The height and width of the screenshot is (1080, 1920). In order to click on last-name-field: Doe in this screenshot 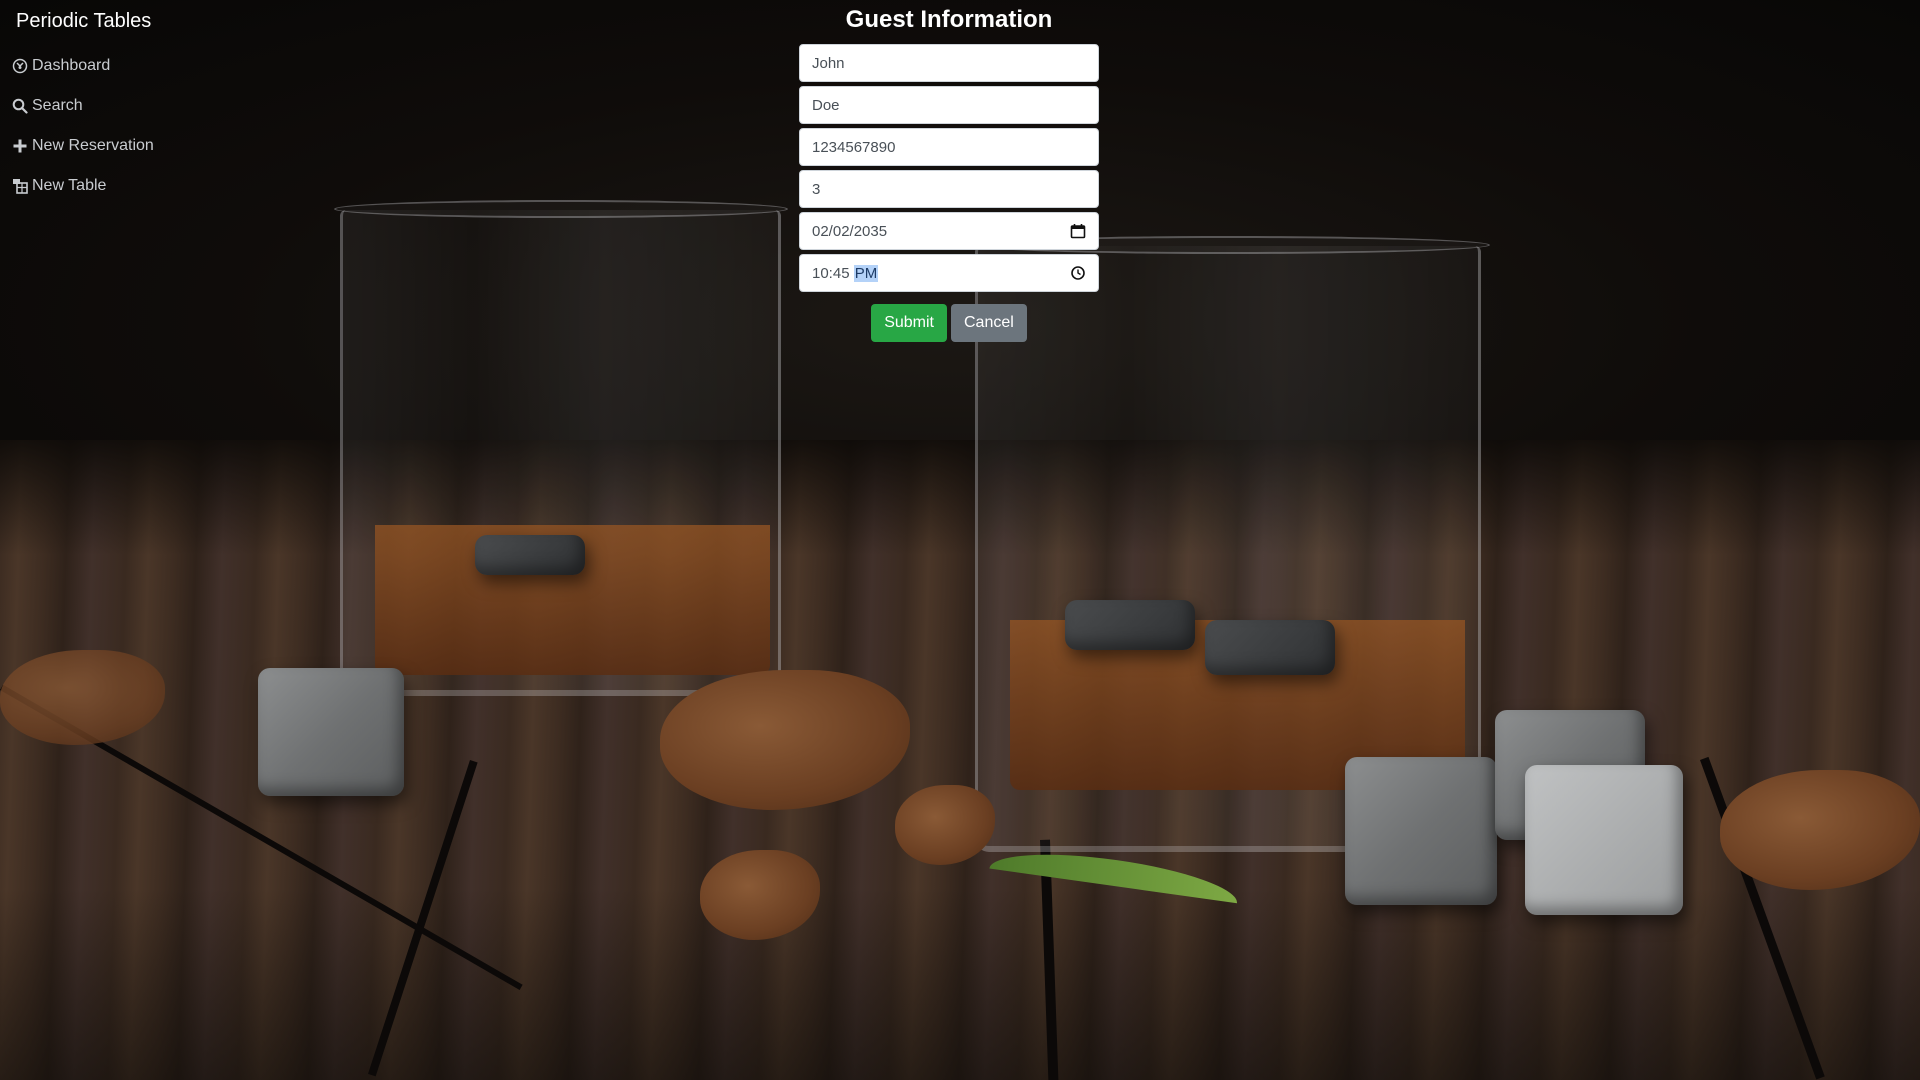, I will do `click(949, 105)`.